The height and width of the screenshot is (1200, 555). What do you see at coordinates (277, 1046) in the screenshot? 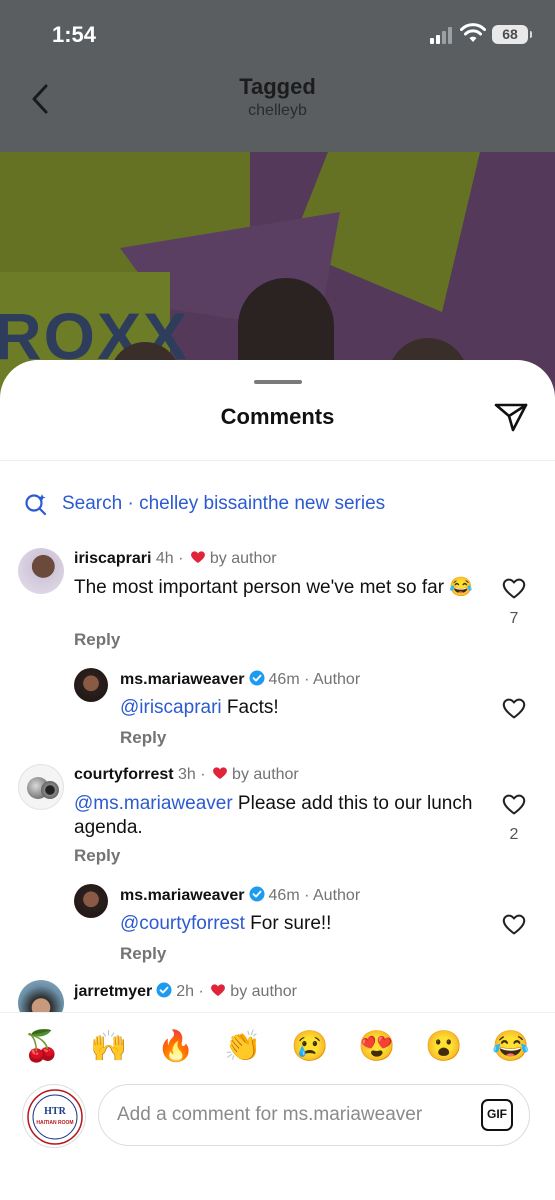
I see `emoji-quick-bar: 🍒 🙌 🔥 👏 😢 😍 😮 😂` at bounding box center [277, 1046].